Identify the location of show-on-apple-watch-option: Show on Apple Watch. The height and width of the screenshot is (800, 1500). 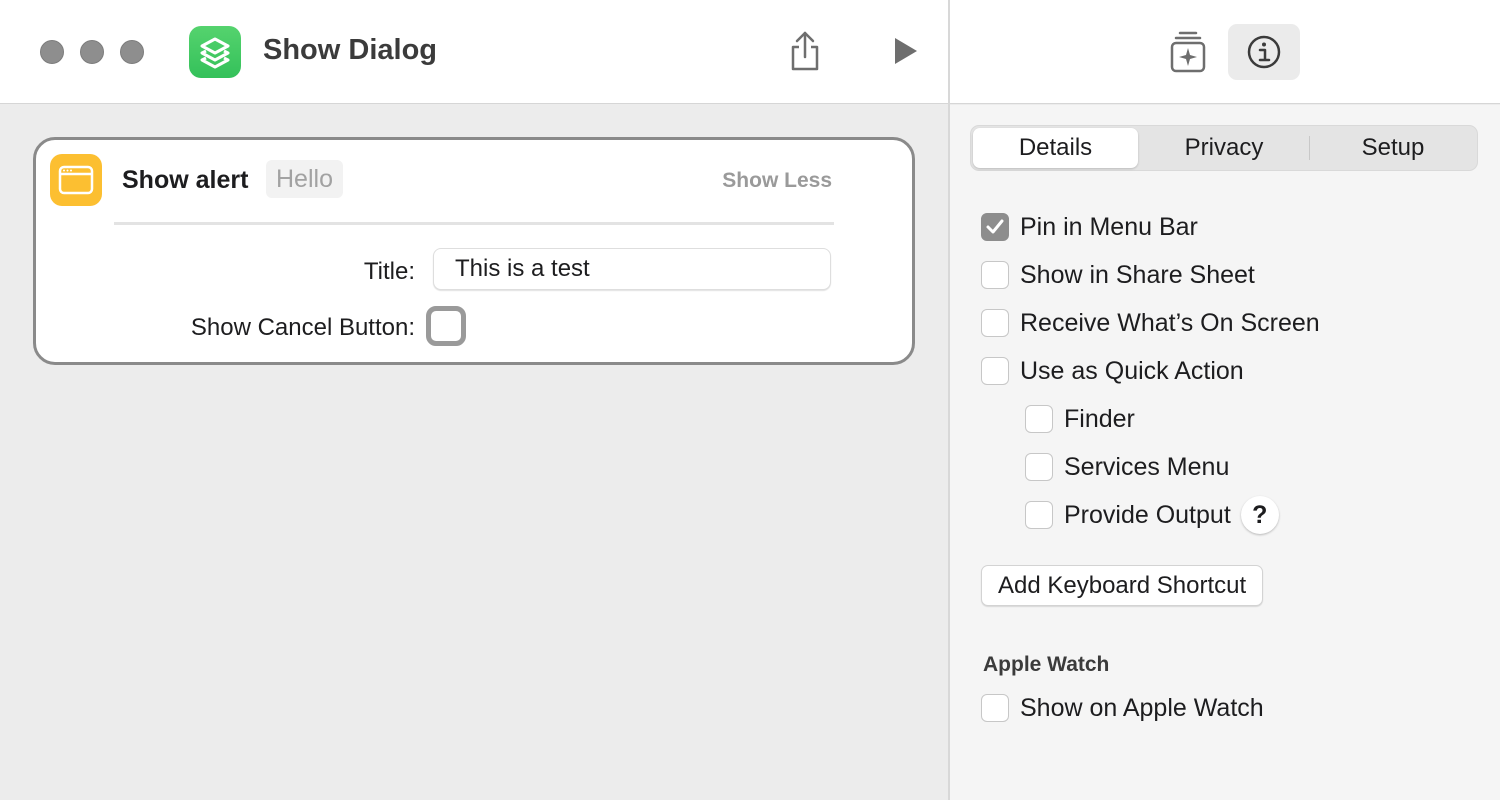
(1122, 708).